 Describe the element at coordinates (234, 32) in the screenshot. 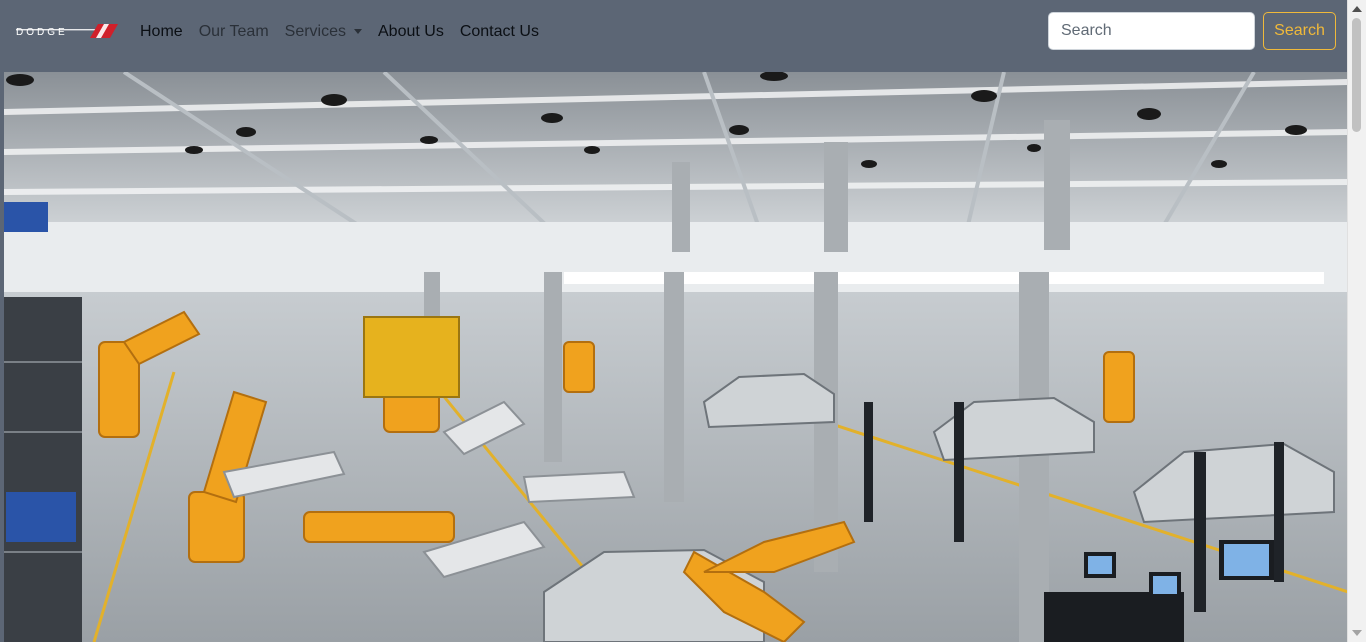

I see `nav-our-team: Our Team` at that location.